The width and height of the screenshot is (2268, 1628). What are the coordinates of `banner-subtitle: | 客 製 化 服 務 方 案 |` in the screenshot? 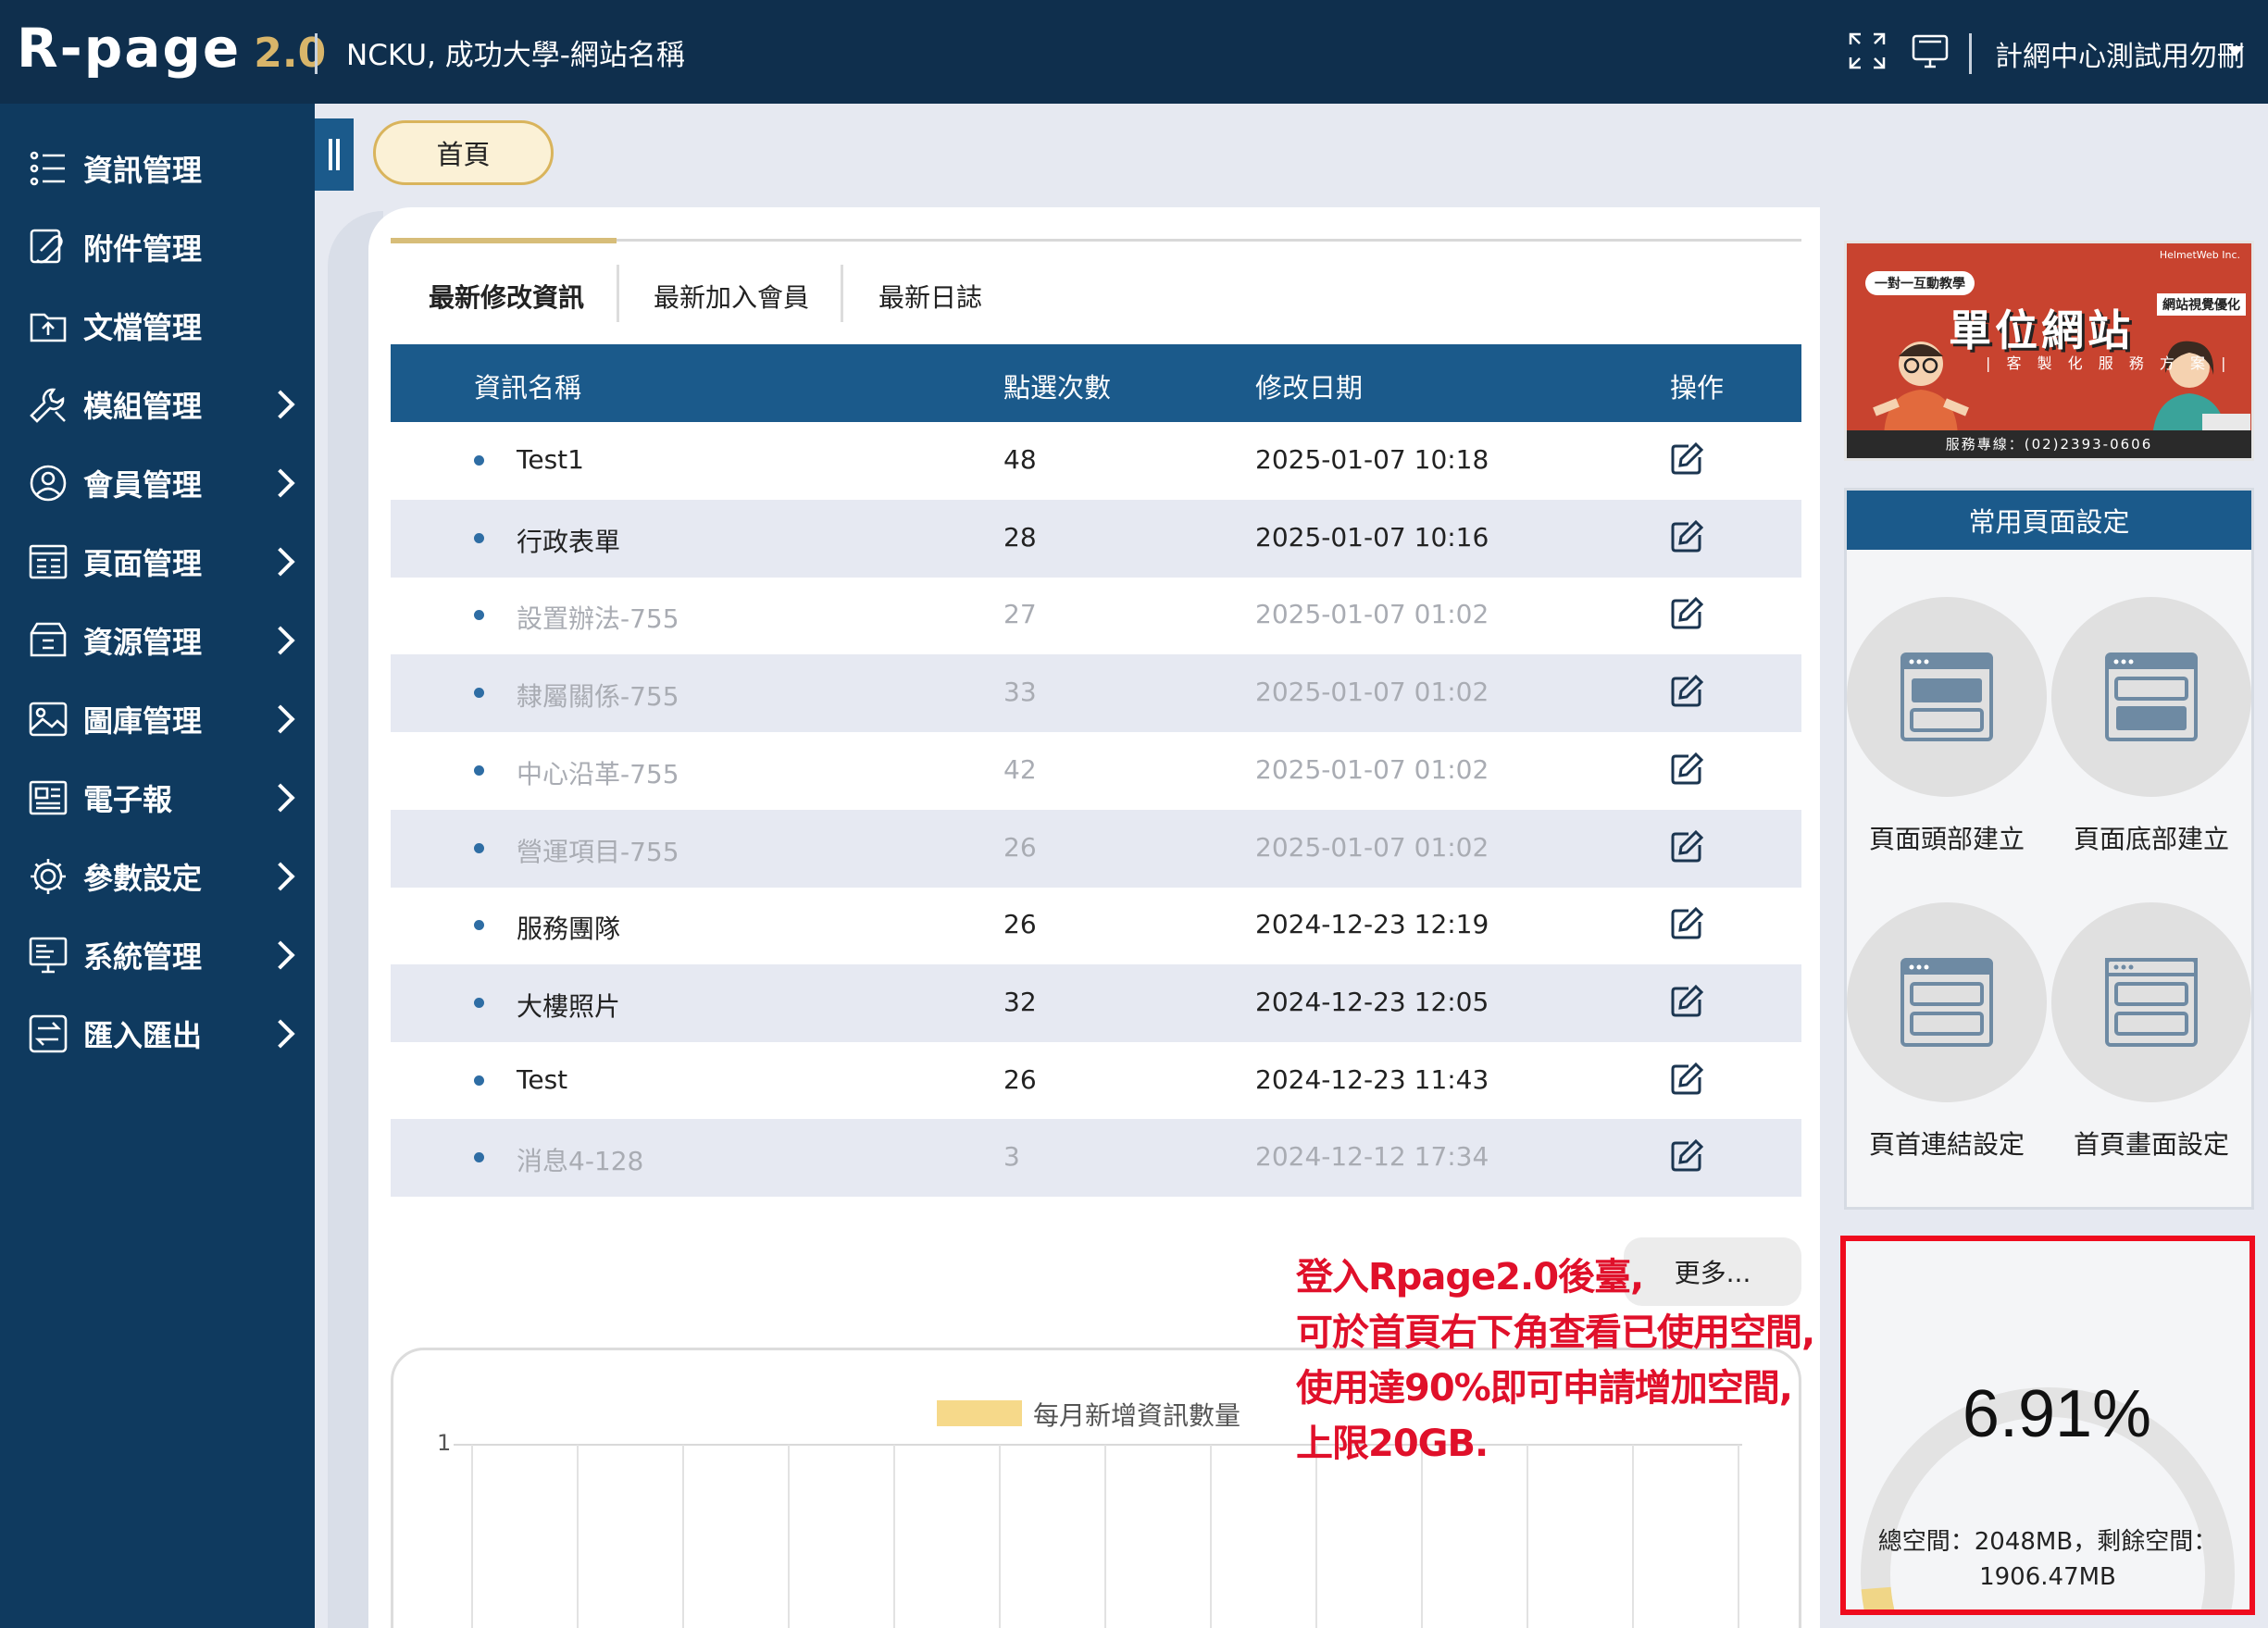 It's located at (2109, 363).